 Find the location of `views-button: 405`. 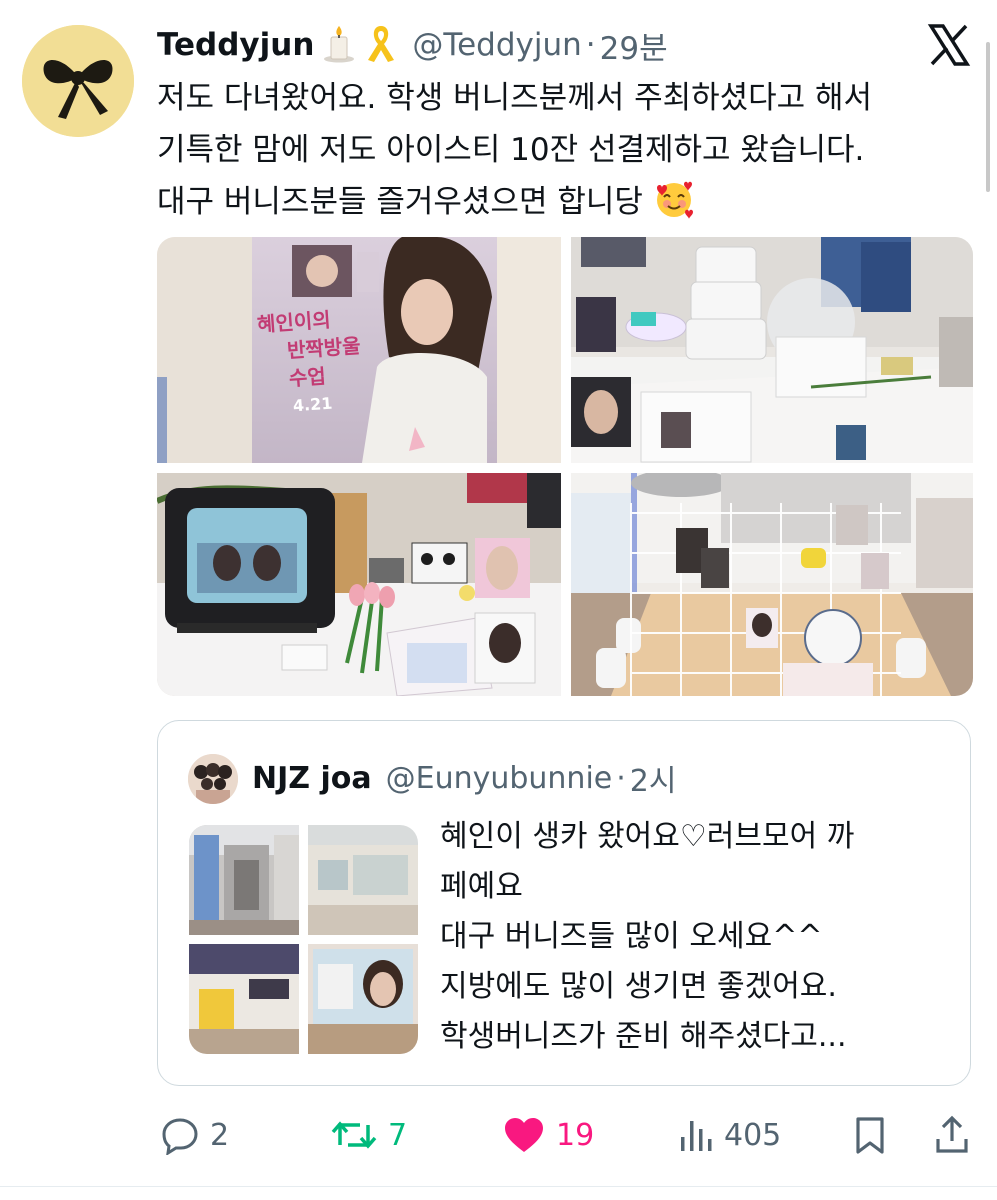

views-button: 405 is located at coordinates (729, 1135).